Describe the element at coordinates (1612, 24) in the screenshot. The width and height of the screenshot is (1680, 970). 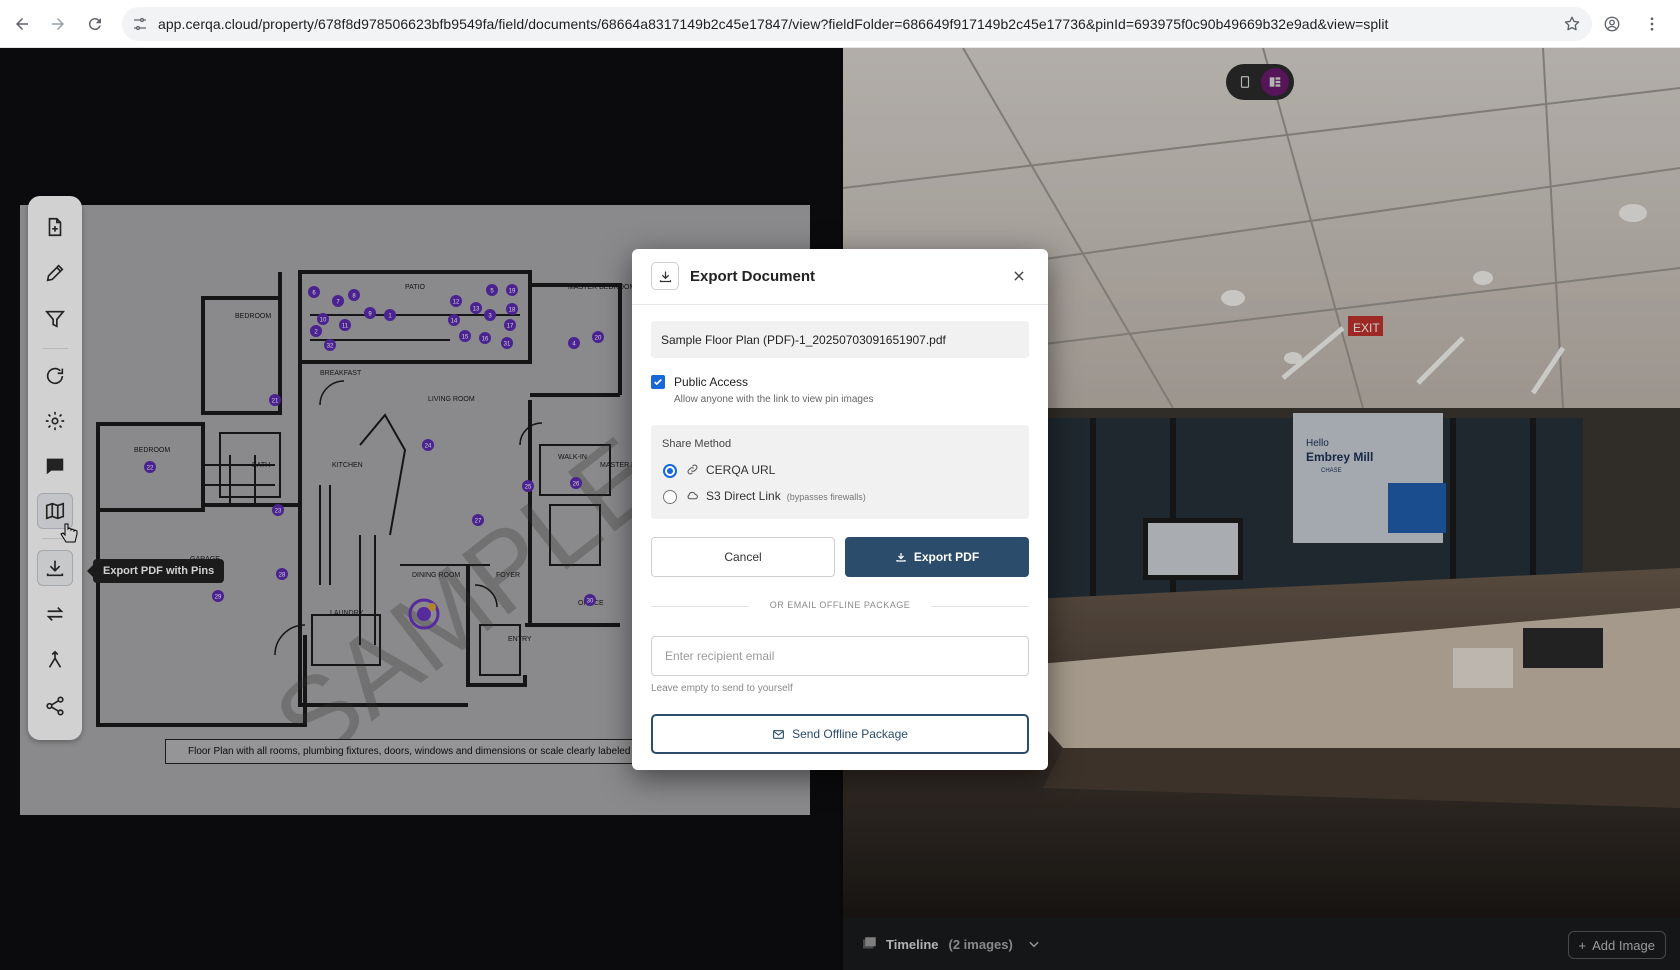
I see `account-icon` at that location.